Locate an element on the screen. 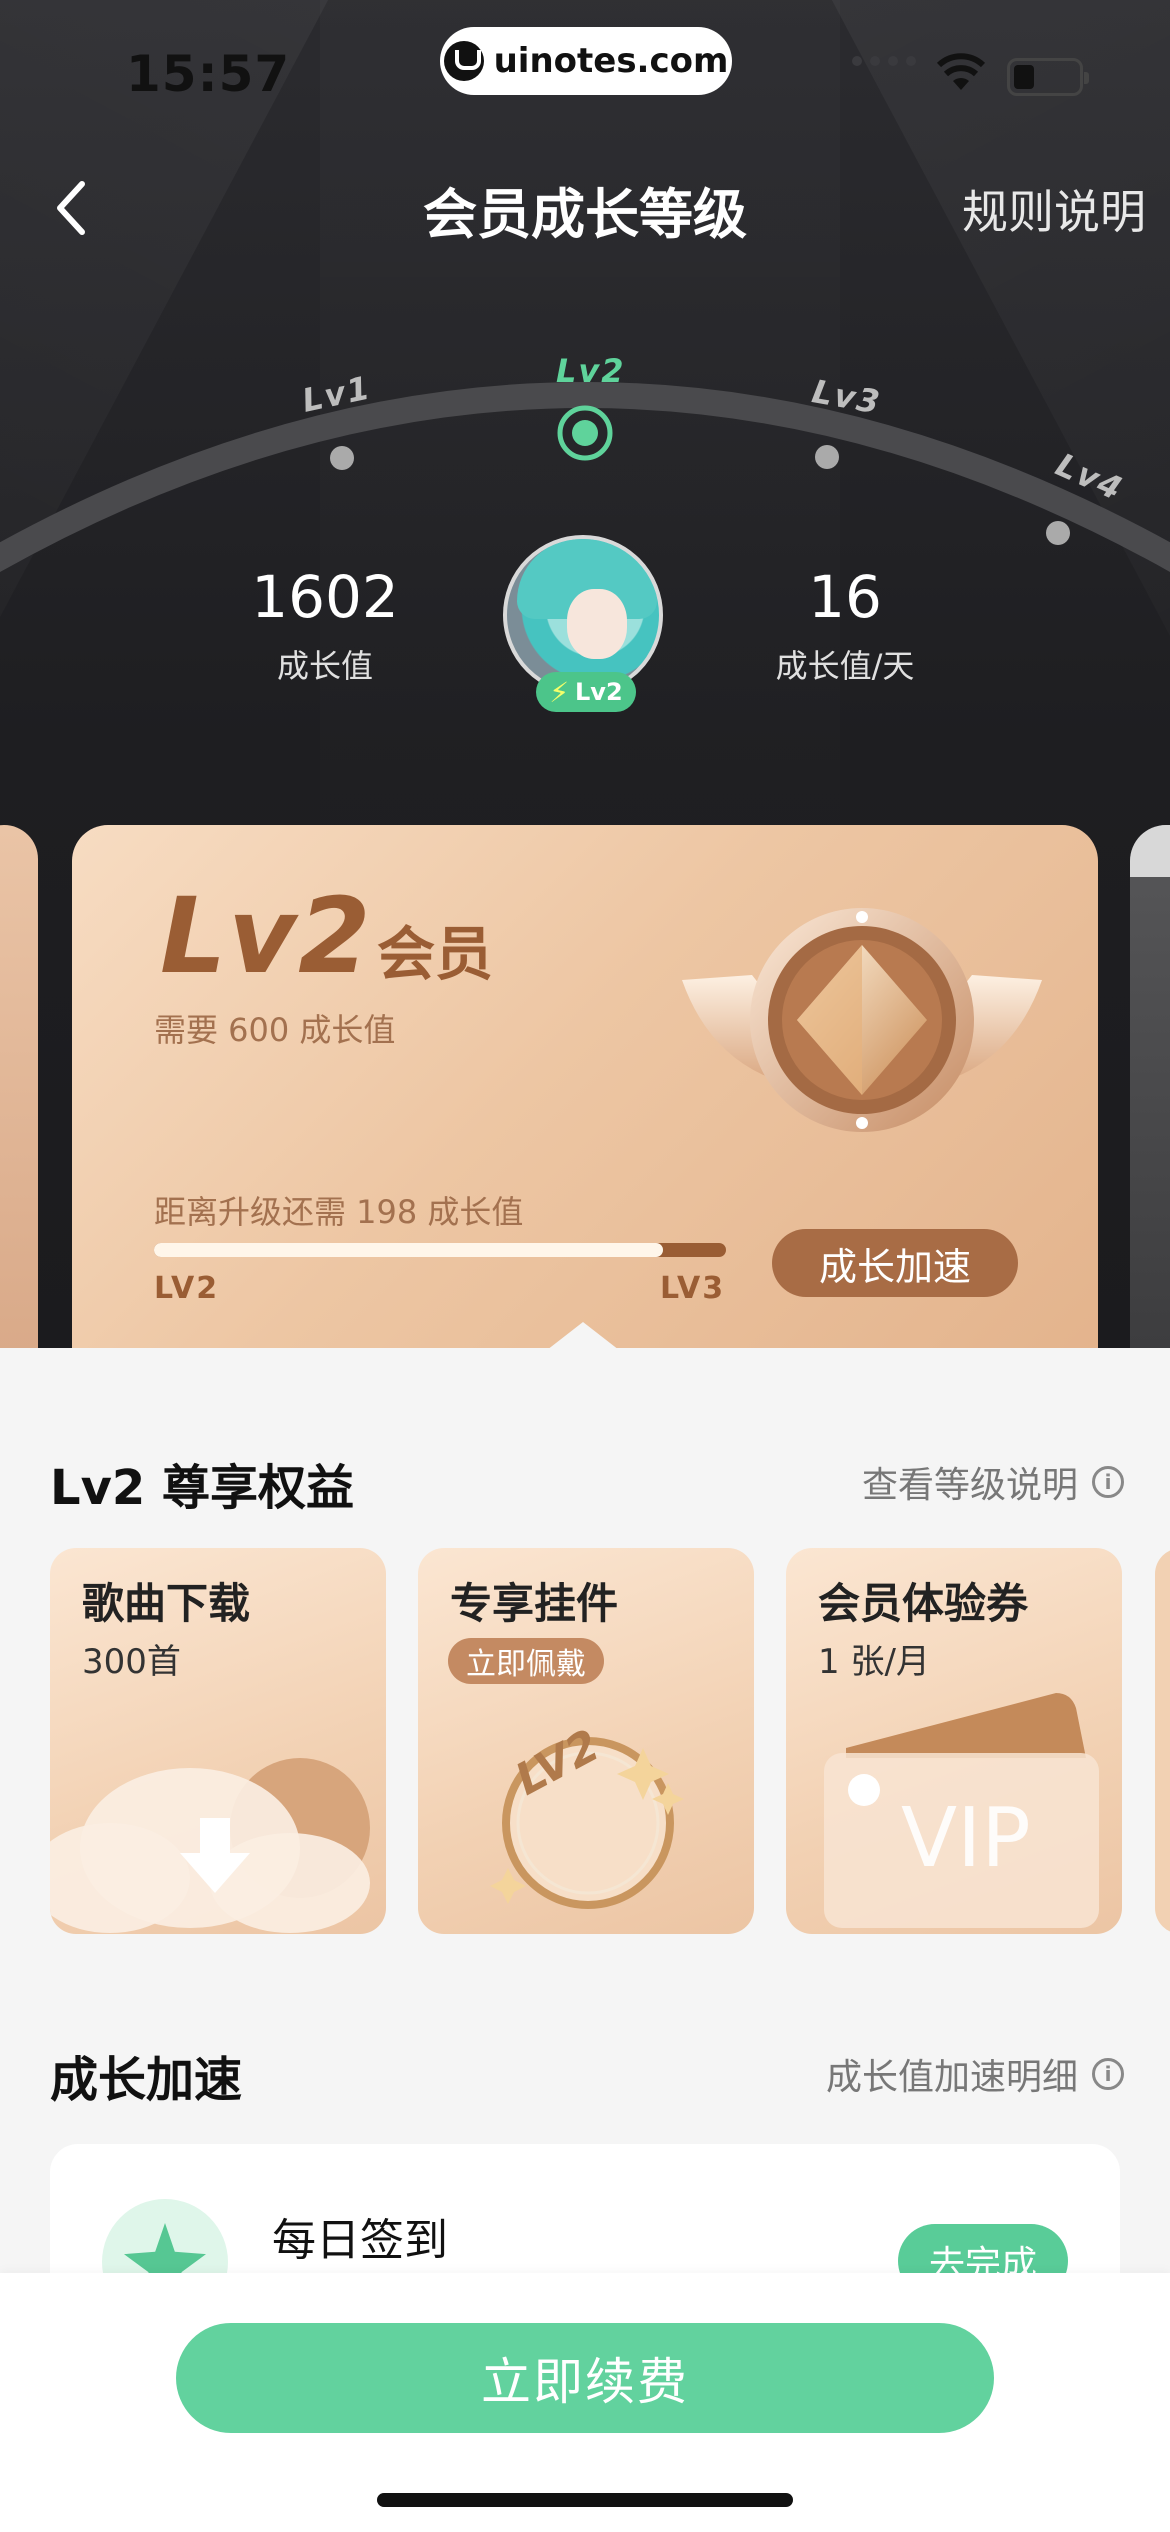 The image size is (1170, 2532). benefits-title: Lv2 尊享权益 is located at coordinates (202, 1488).